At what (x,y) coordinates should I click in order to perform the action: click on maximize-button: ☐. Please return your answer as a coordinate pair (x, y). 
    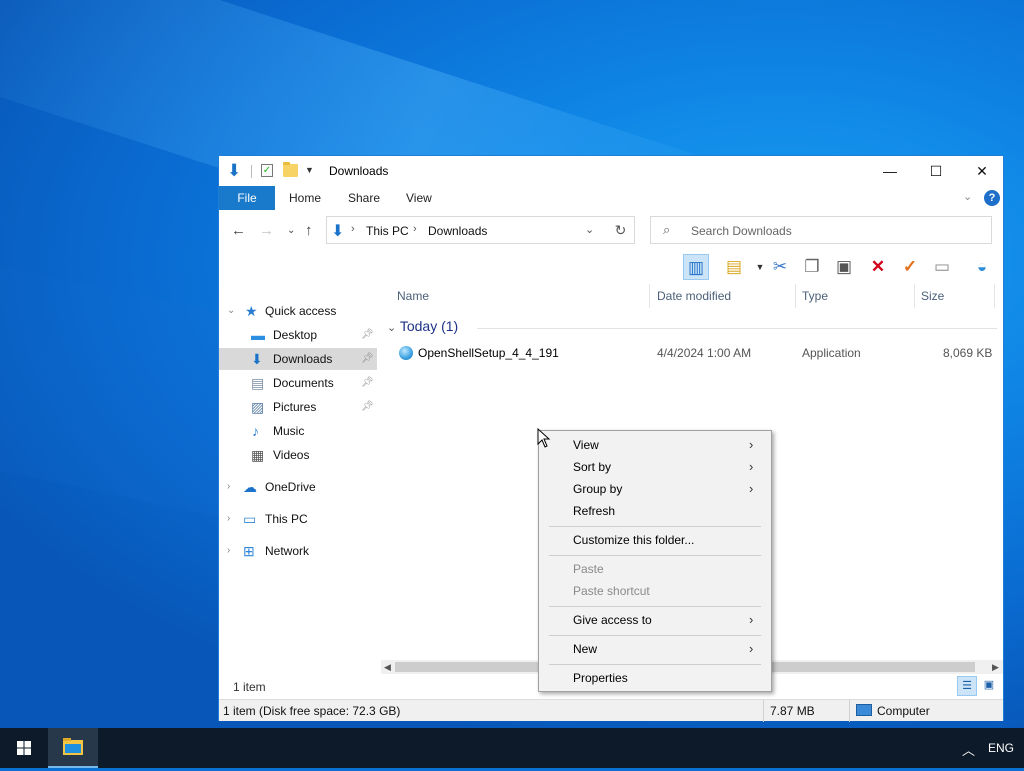
    Looking at the image, I should click on (936, 171).